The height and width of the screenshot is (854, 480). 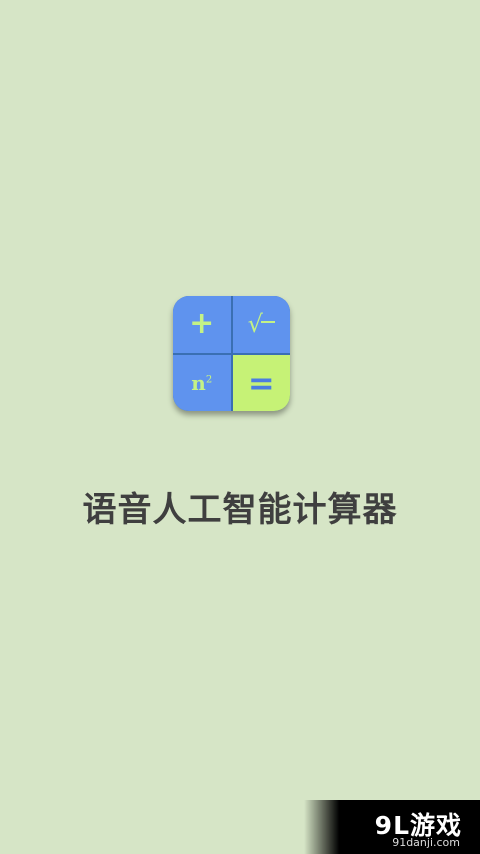 I want to click on watermark-url: 91danji.com, so click(x=426, y=842).